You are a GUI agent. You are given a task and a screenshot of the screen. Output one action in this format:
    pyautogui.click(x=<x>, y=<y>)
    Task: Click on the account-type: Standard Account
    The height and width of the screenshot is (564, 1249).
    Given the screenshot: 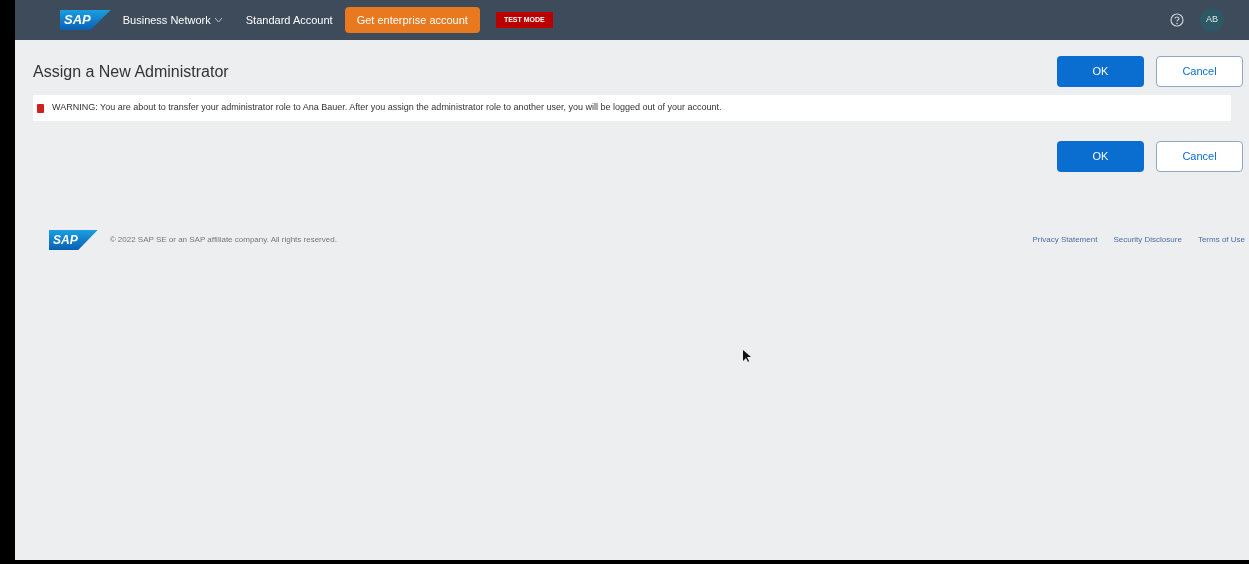 What is the action you would take?
    pyautogui.click(x=289, y=20)
    